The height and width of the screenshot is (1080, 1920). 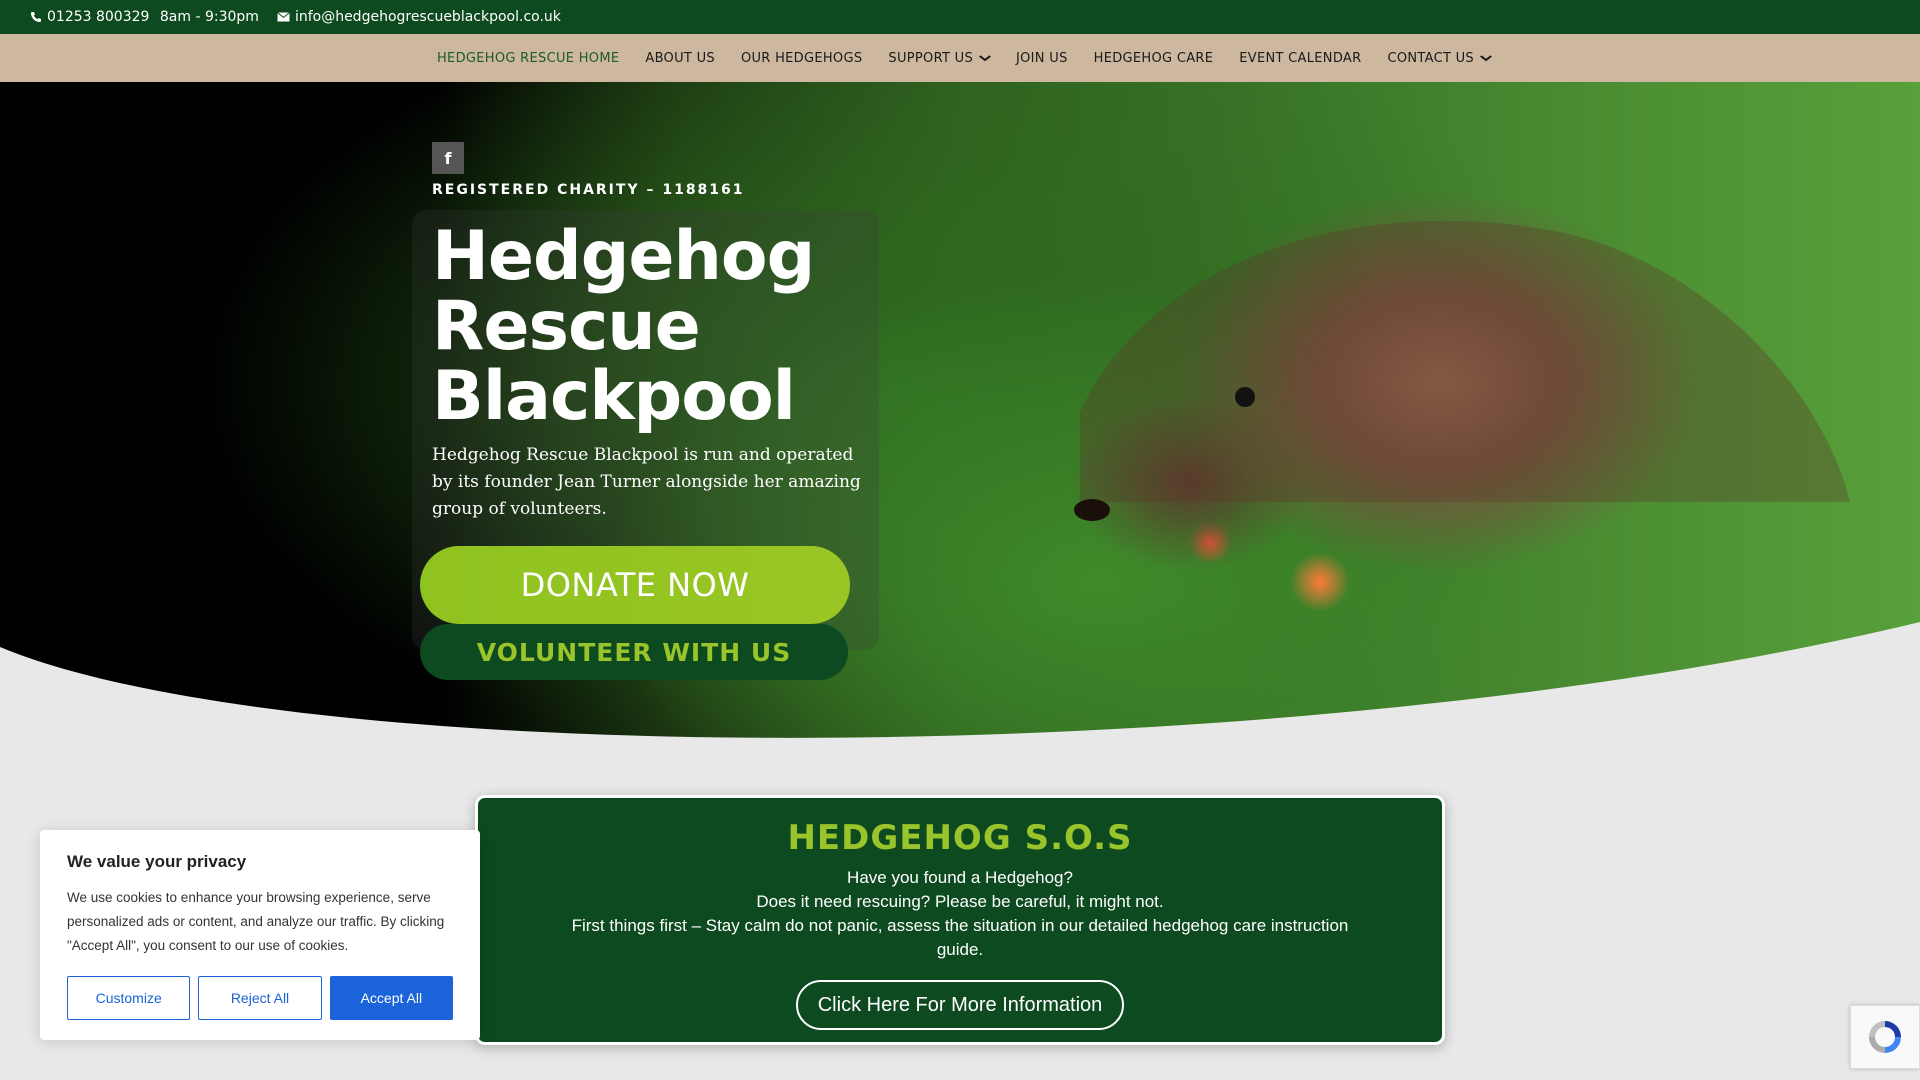 I want to click on nav-item-home: HEDGEHOG RESCUE HOME, so click(x=528, y=58).